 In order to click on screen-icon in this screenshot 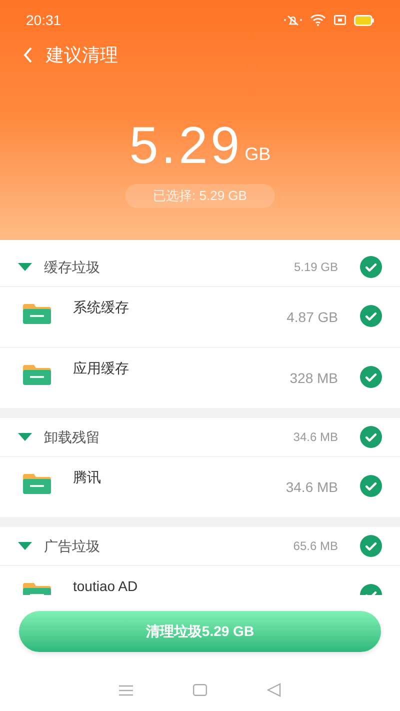, I will do `click(340, 20)`.